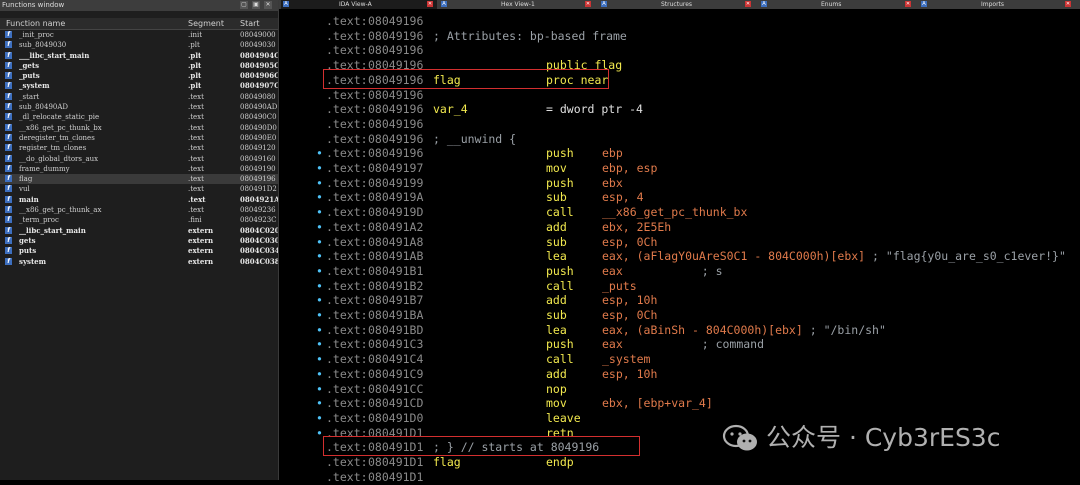 The image size is (1080, 485). Describe the element at coordinates (139, 169) in the screenshot. I see `function-row: f frame_dummy .text 08049190` at that location.